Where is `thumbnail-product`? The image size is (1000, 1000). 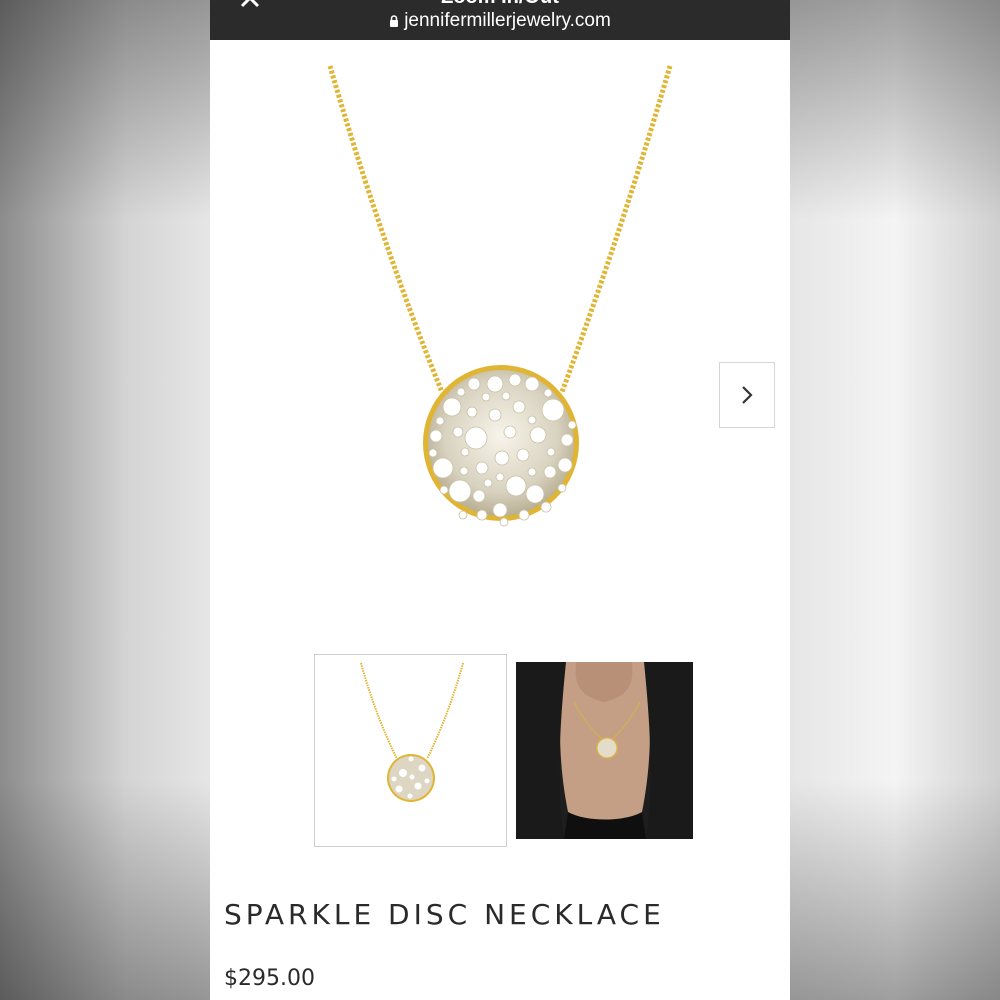
thumbnail-product is located at coordinates (410, 750).